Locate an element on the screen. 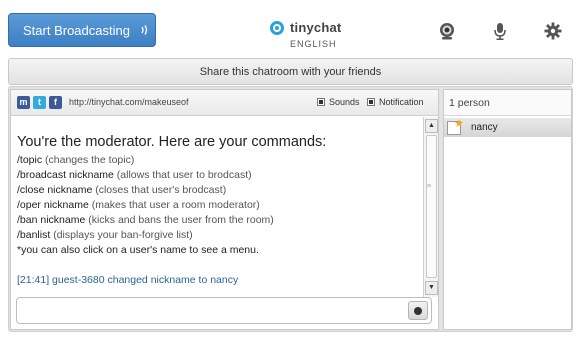  start-broadcasting-button: Start Broadcasting is located at coordinates (82, 30).